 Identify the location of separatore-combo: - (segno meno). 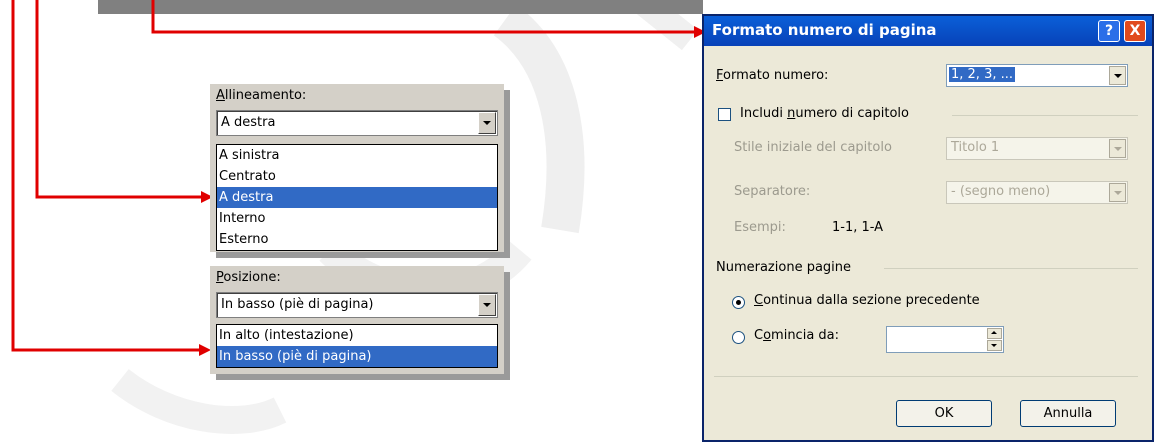
(1037, 192).